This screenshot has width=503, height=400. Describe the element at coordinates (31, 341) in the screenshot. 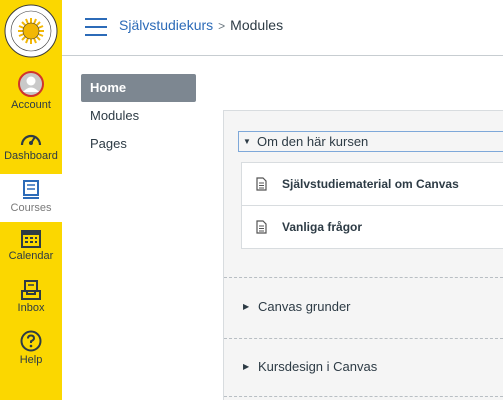

I see `help-icon` at that location.